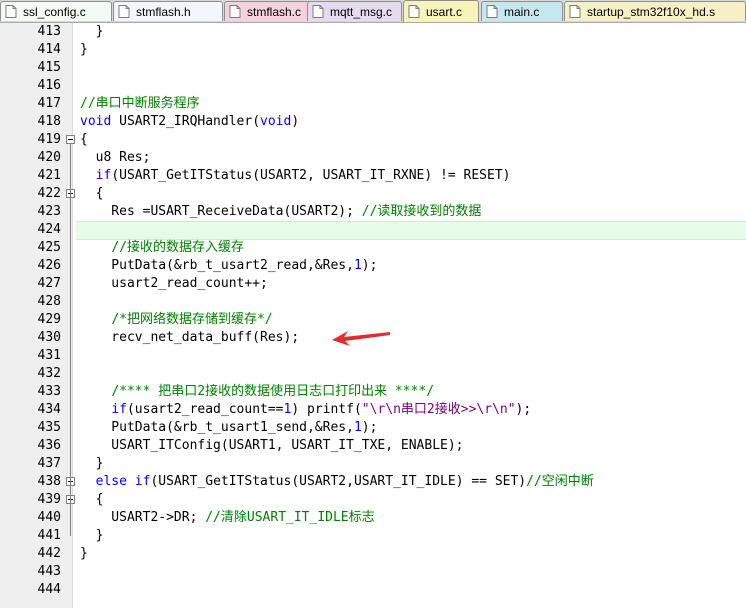 The height and width of the screenshot is (608, 746). I want to click on code-text: USART2->DR; //清除USART_IT_IDLE标志, so click(227, 518).